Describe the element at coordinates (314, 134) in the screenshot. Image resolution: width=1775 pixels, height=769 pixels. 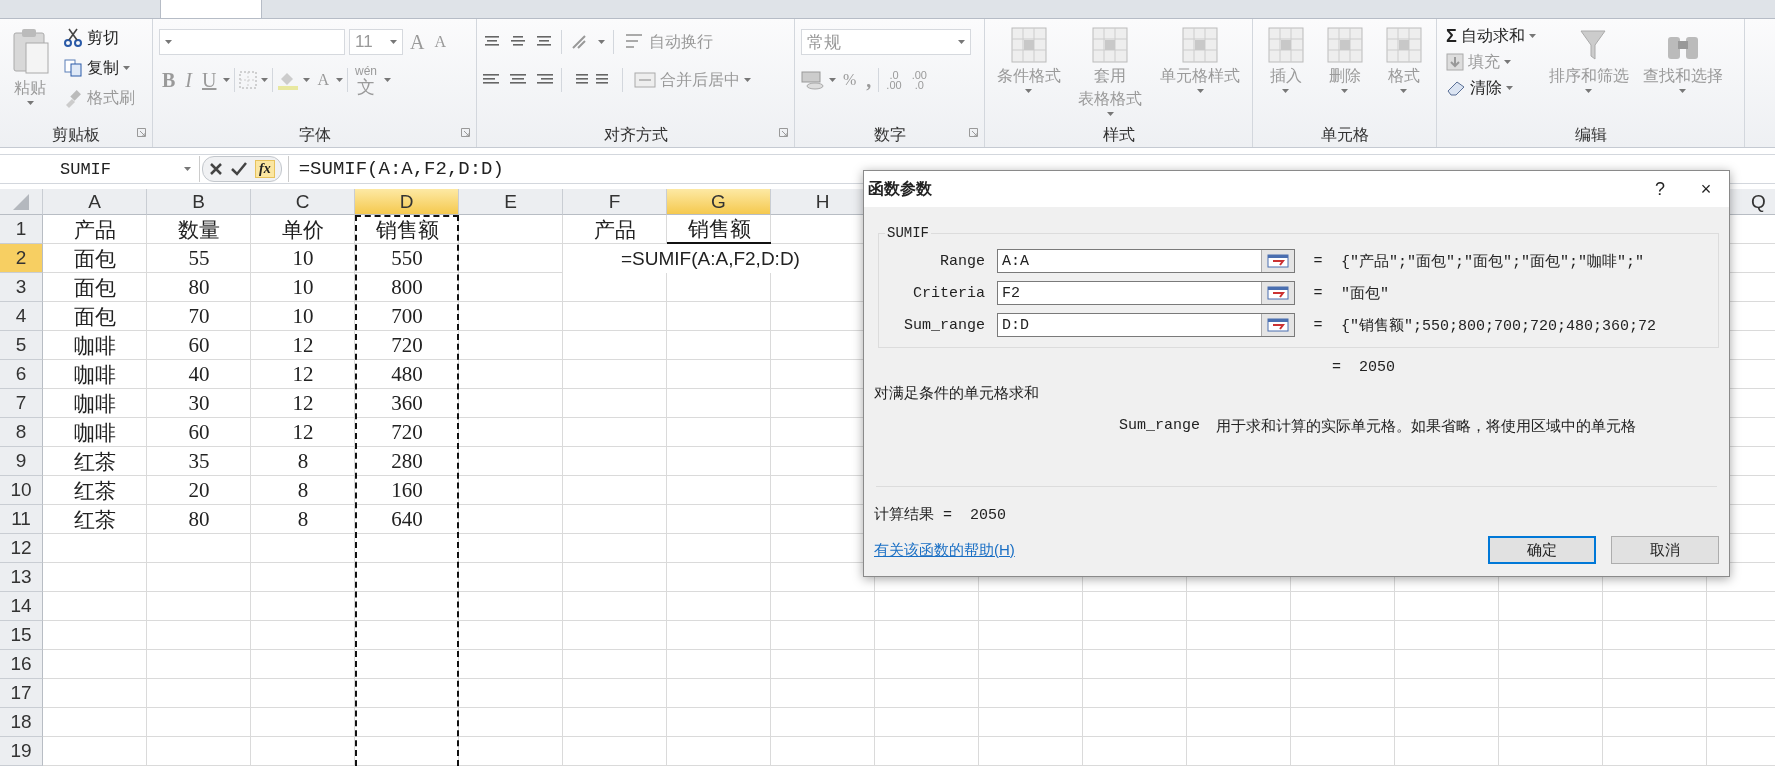
I see `group-label: 字体` at that location.